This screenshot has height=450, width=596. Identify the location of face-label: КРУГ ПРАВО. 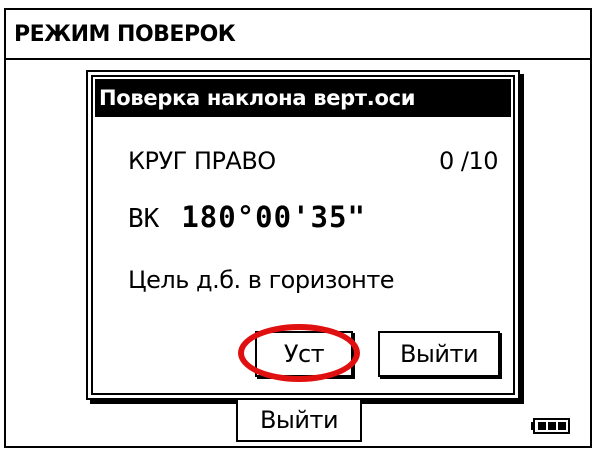
(202, 161).